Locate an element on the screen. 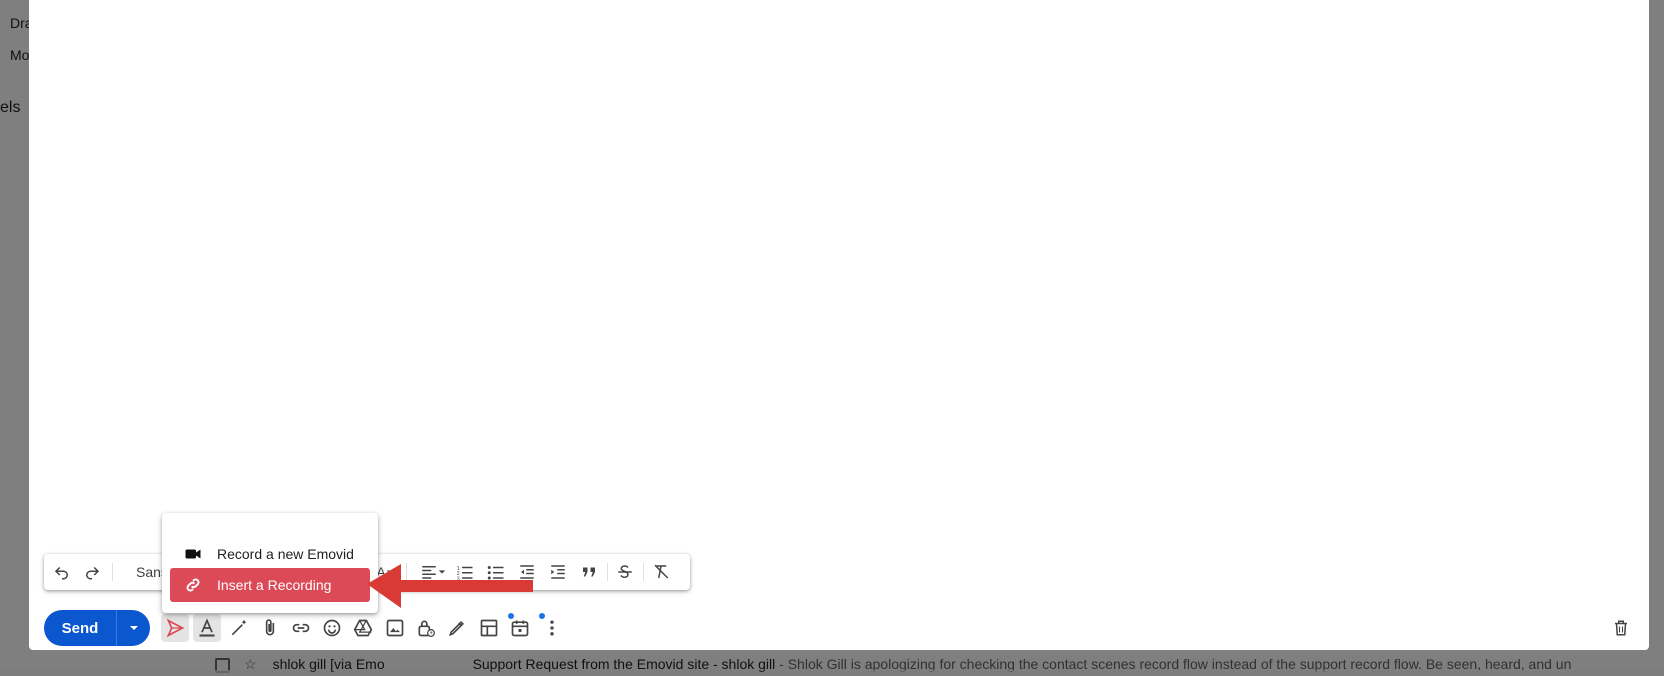  send-button-group: Send is located at coordinates (97, 628).